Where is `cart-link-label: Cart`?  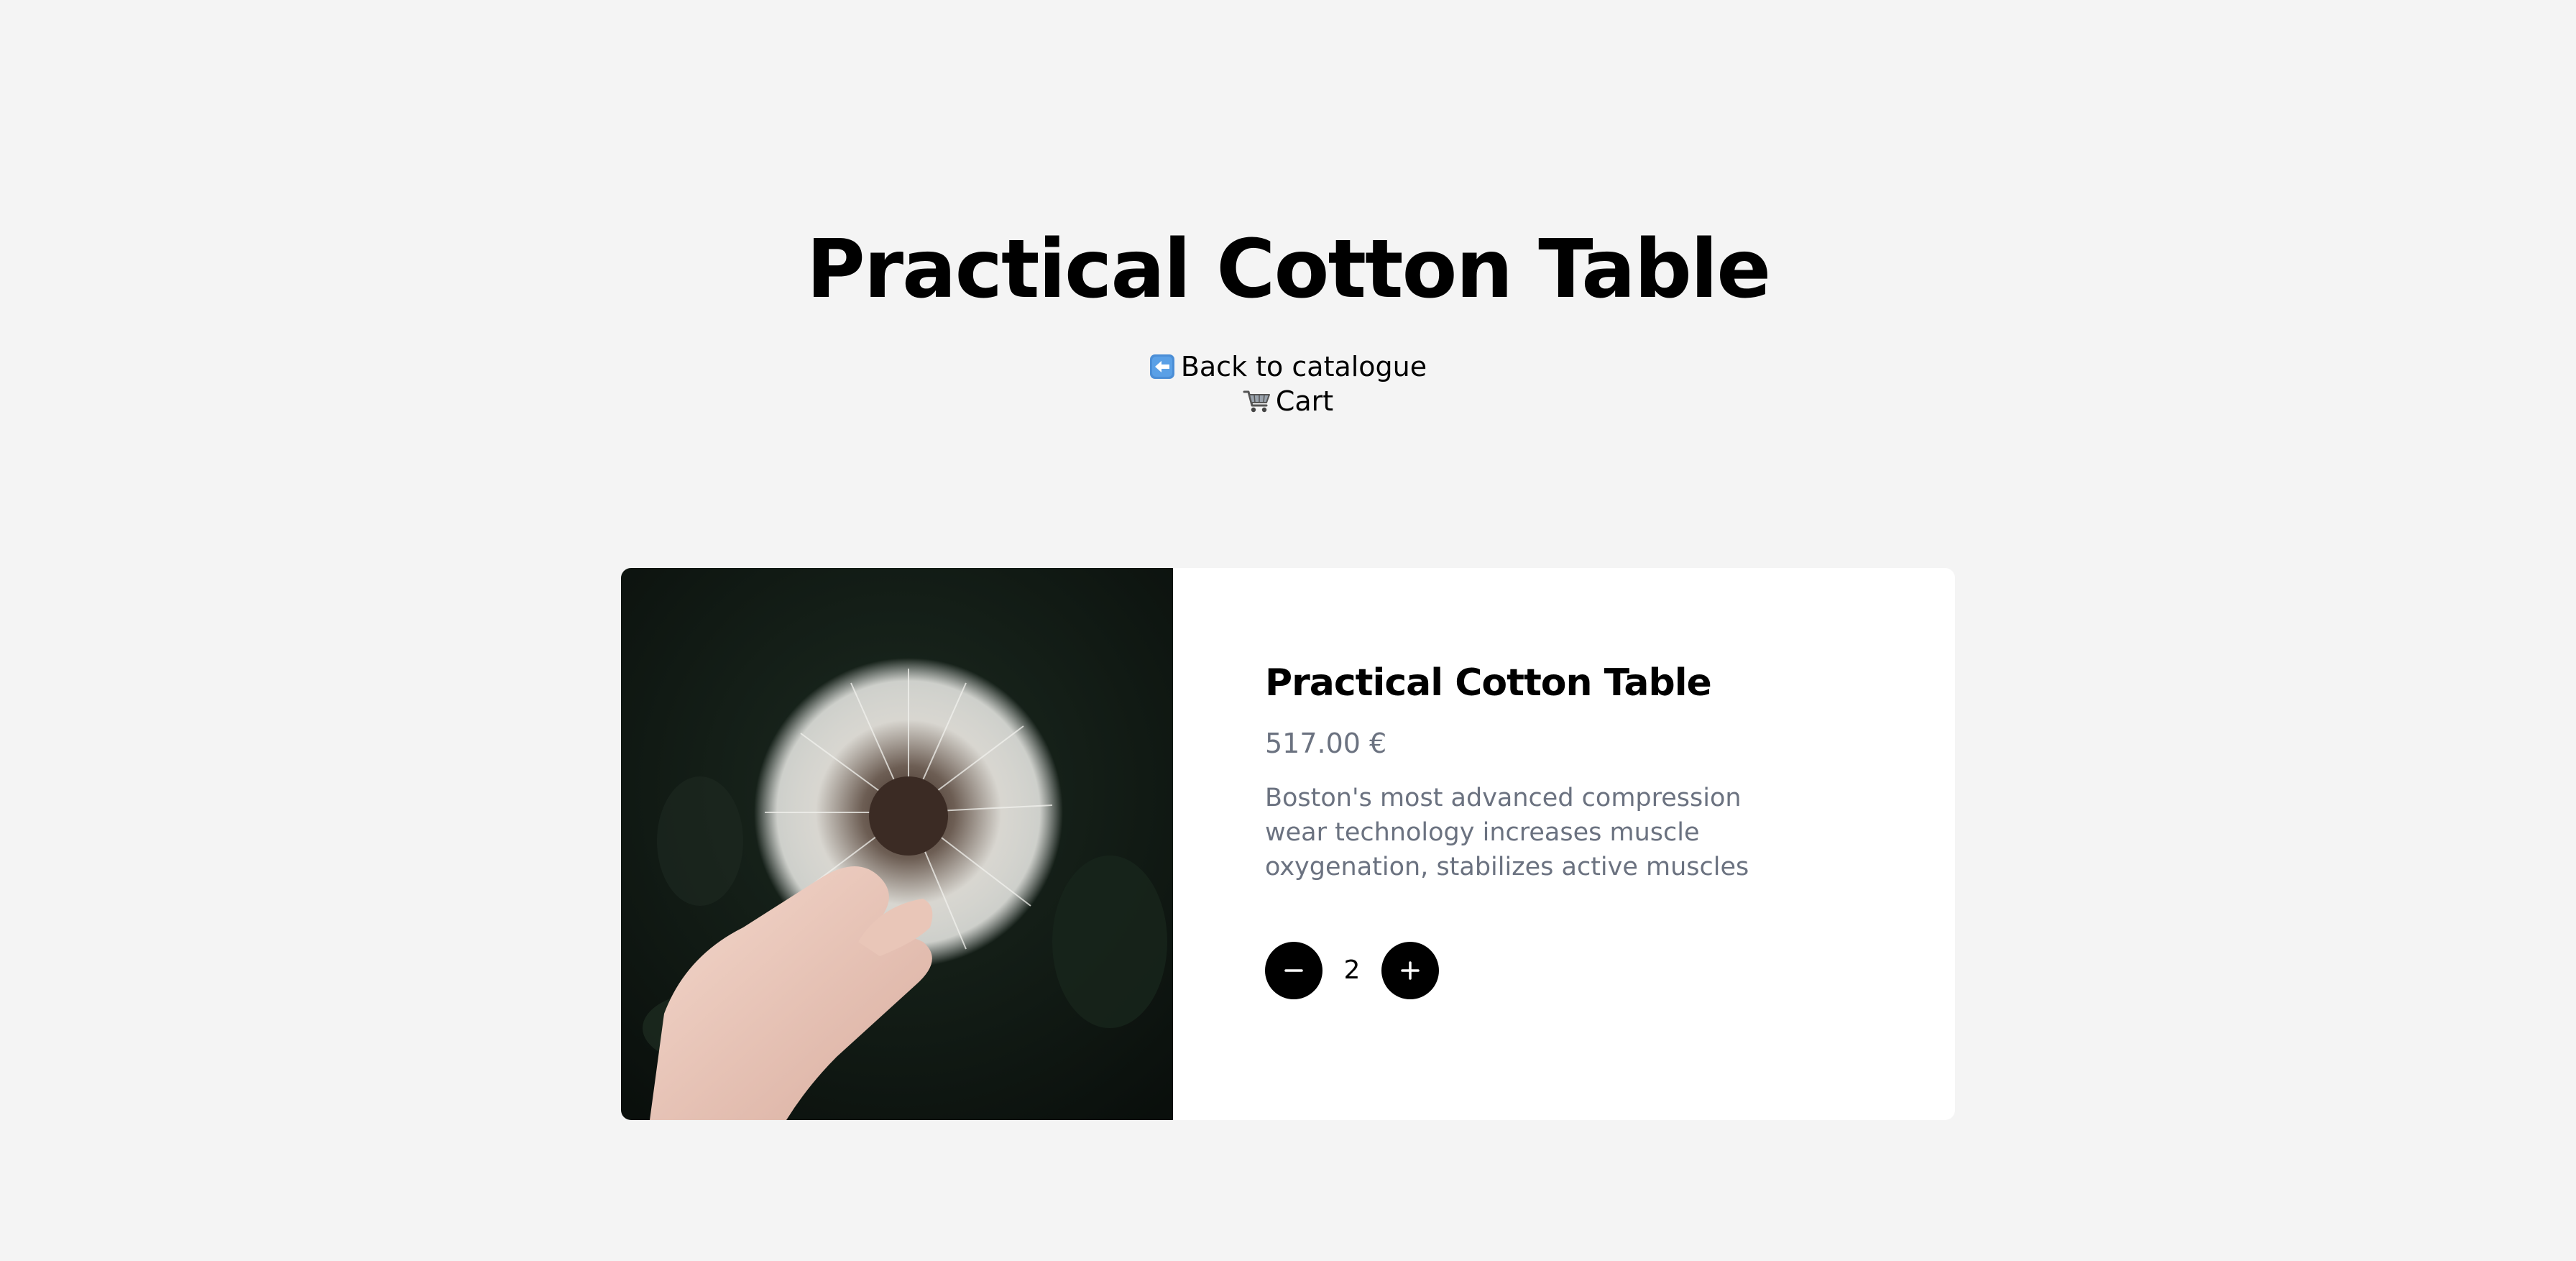
cart-link-label: Cart is located at coordinates (1304, 401).